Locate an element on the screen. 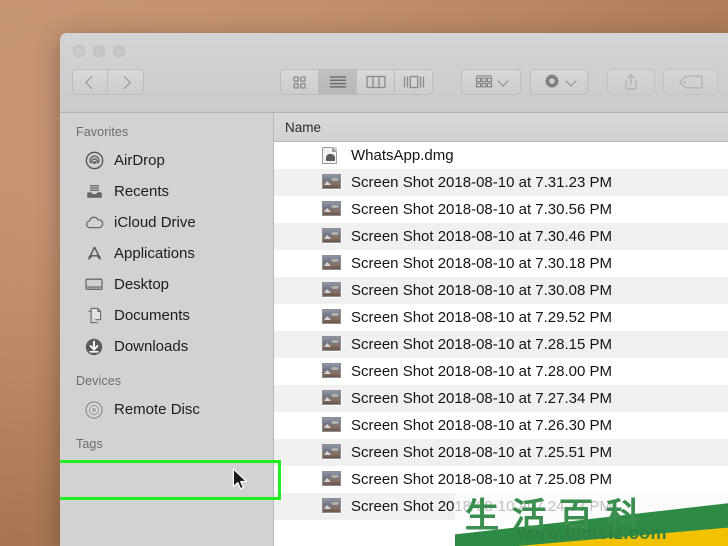 The height and width of the screenshot is (546, 728). view-switcher is located at coordinates (356, 82).